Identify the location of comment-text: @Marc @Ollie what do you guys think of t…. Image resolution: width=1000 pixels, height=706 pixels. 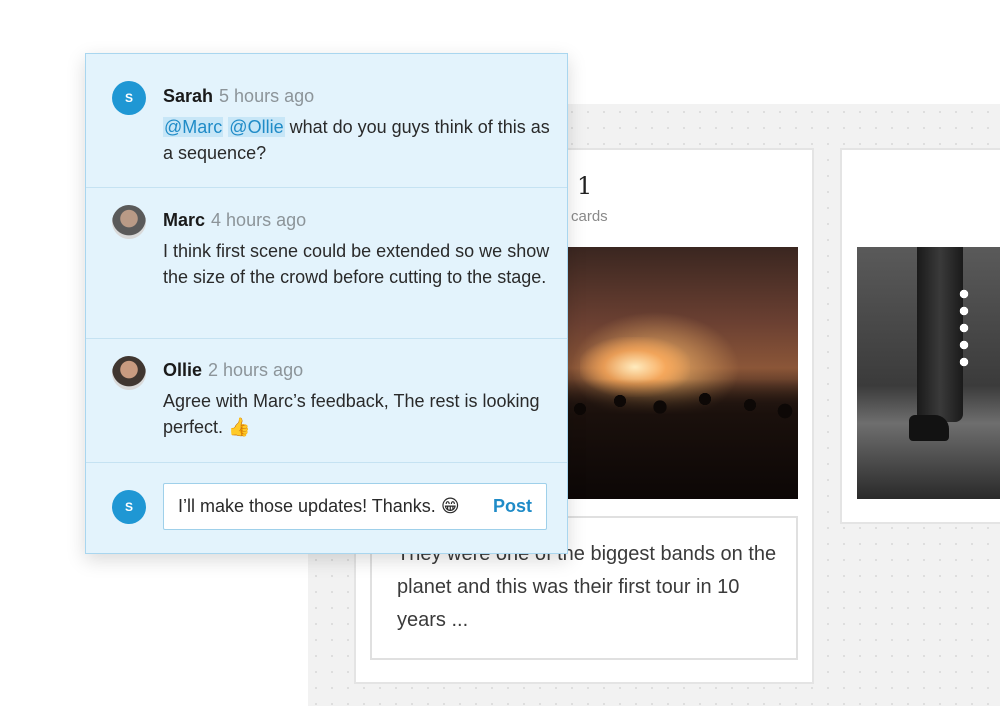
(358, 140).